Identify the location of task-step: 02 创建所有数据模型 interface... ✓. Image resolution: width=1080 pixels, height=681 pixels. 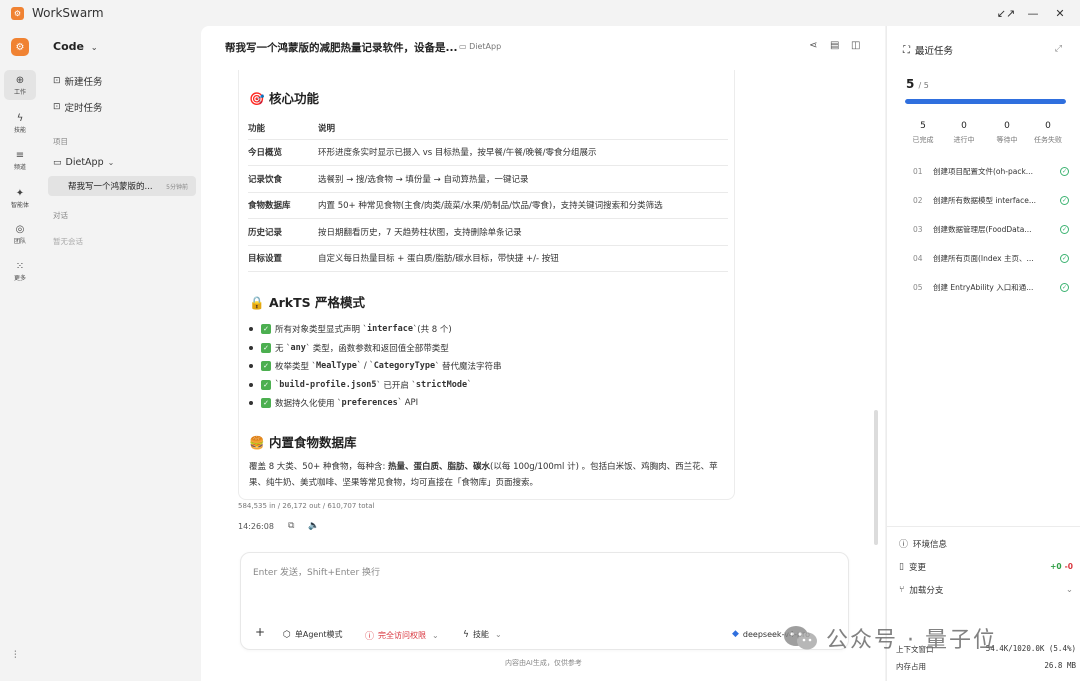
(991, 200).